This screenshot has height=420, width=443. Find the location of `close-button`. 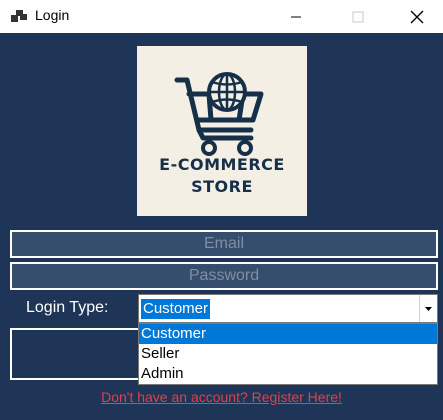

close-button is located at coordinates (417, 16).